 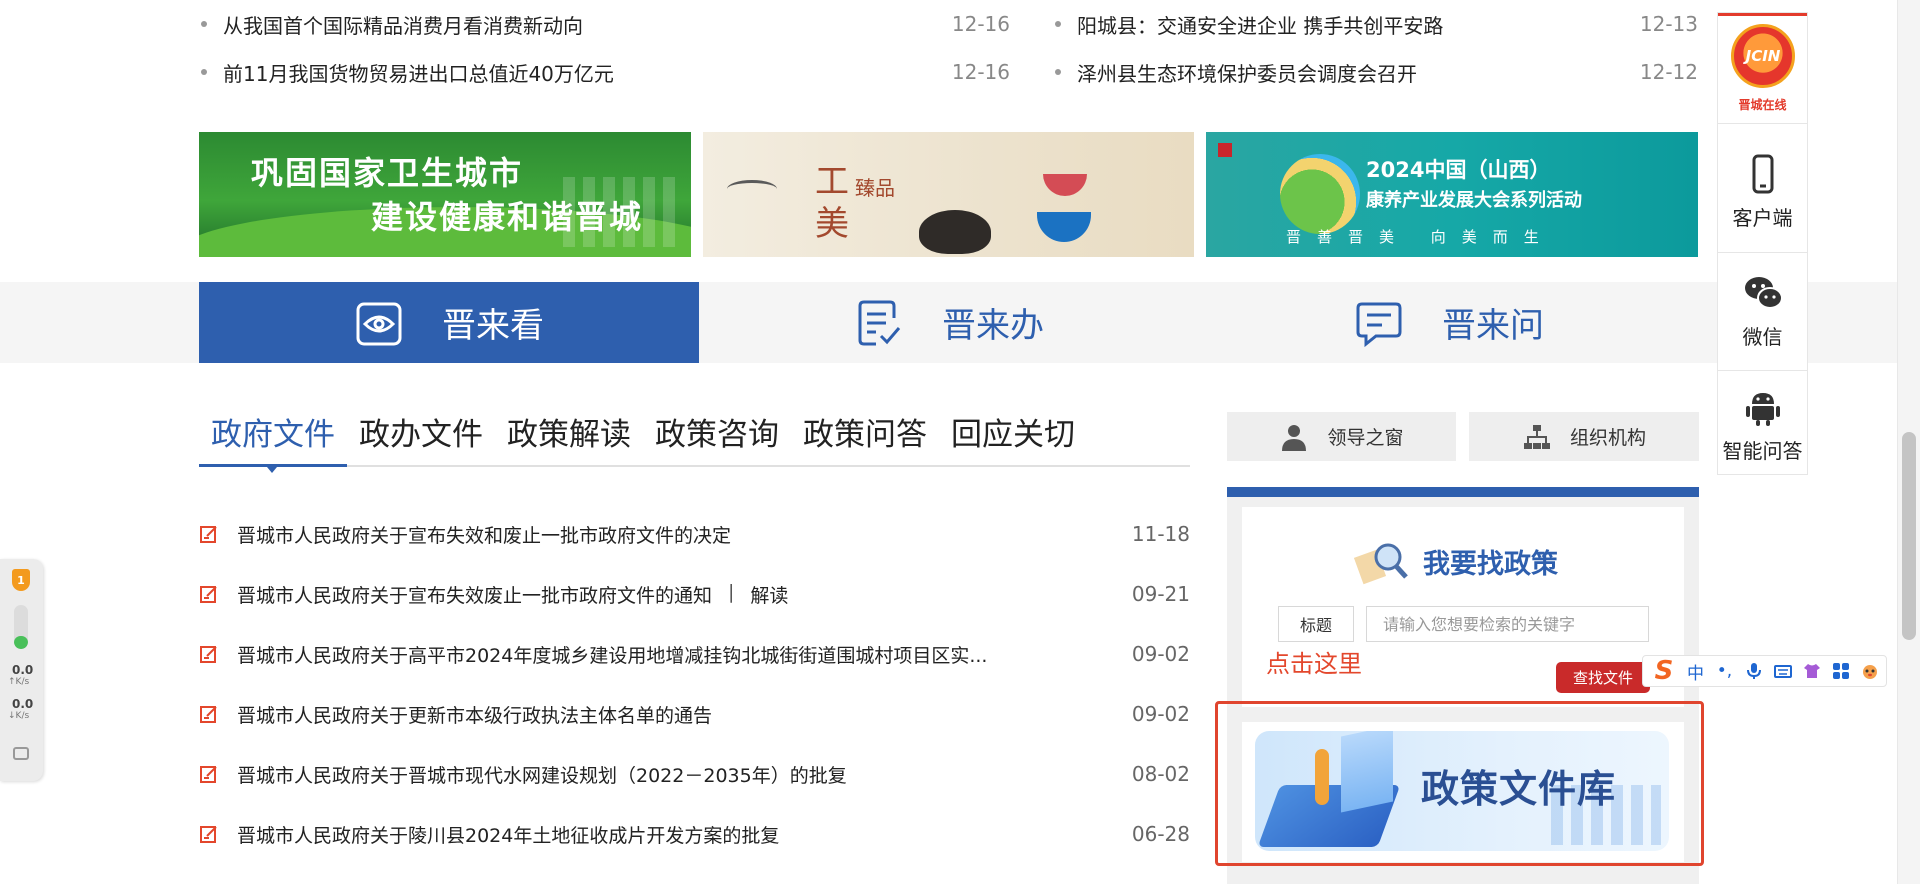 What do you see at coordinates (1228, 149) in the screenshot?
I see `banner-logo` at bounding box center [1228, 149].